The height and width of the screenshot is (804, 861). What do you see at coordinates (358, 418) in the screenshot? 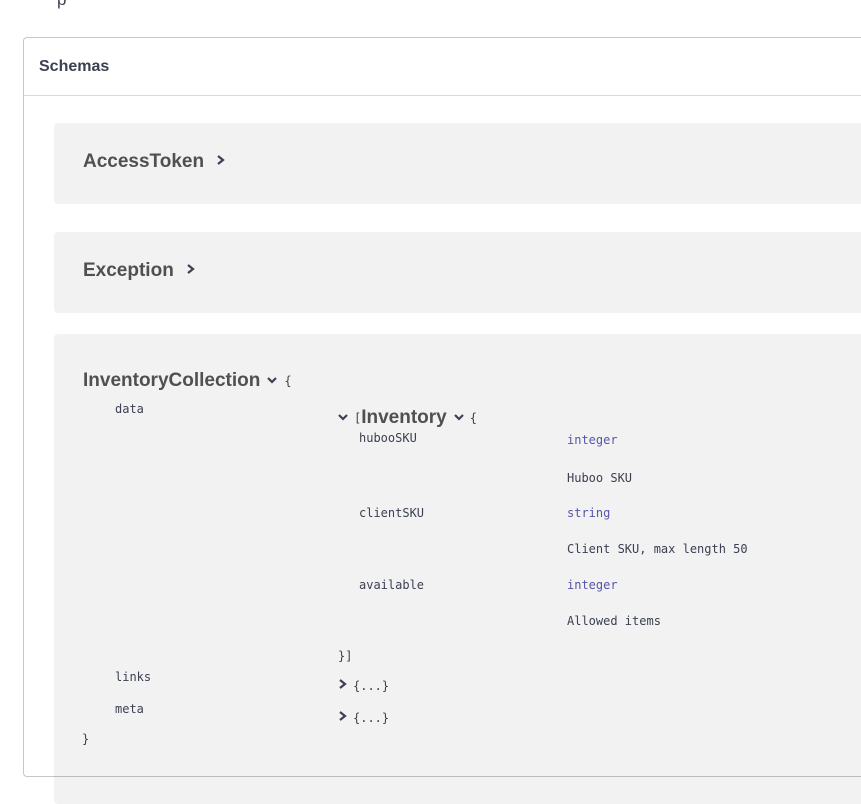
I see `array-open-bracket: [` at bounding box center [358, 418].